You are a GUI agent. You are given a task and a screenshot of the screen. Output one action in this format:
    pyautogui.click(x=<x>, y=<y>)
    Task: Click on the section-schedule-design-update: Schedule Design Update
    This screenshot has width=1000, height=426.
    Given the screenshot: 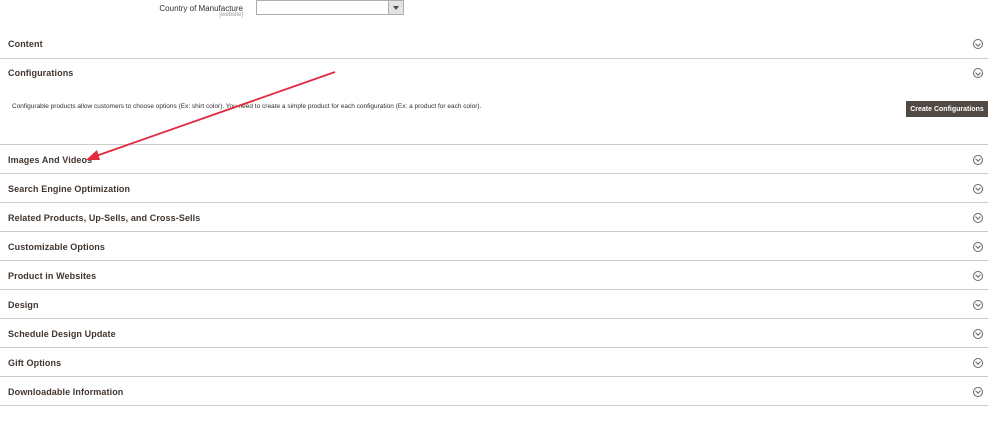 What is the action you would take?
    pyautogui.click(x=494, y=333)
    